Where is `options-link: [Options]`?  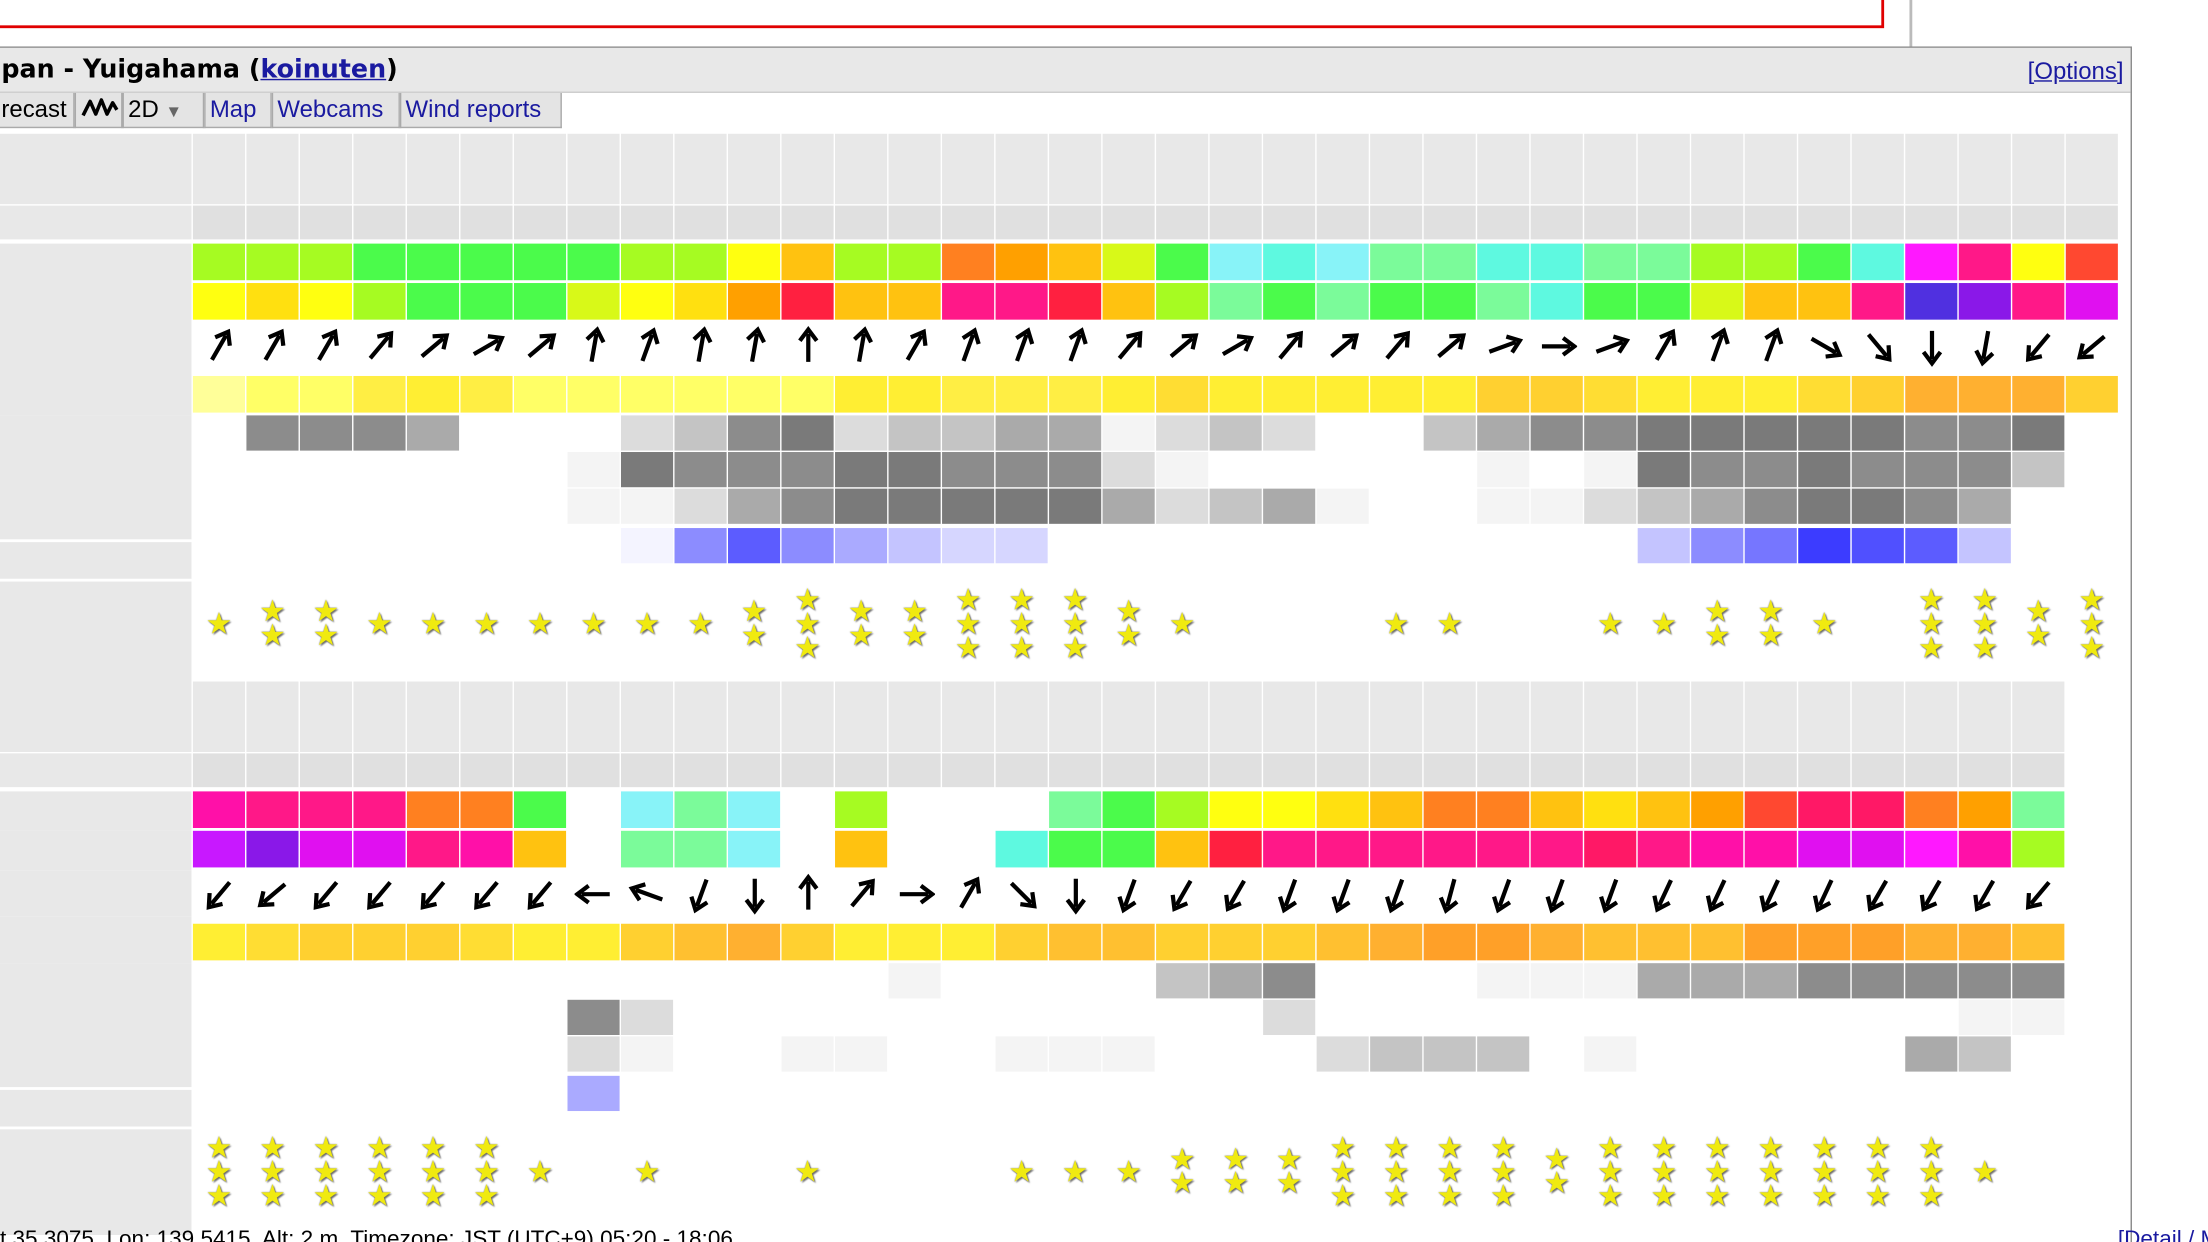 options-link: [Options] is located at coordinates (2076, 72).